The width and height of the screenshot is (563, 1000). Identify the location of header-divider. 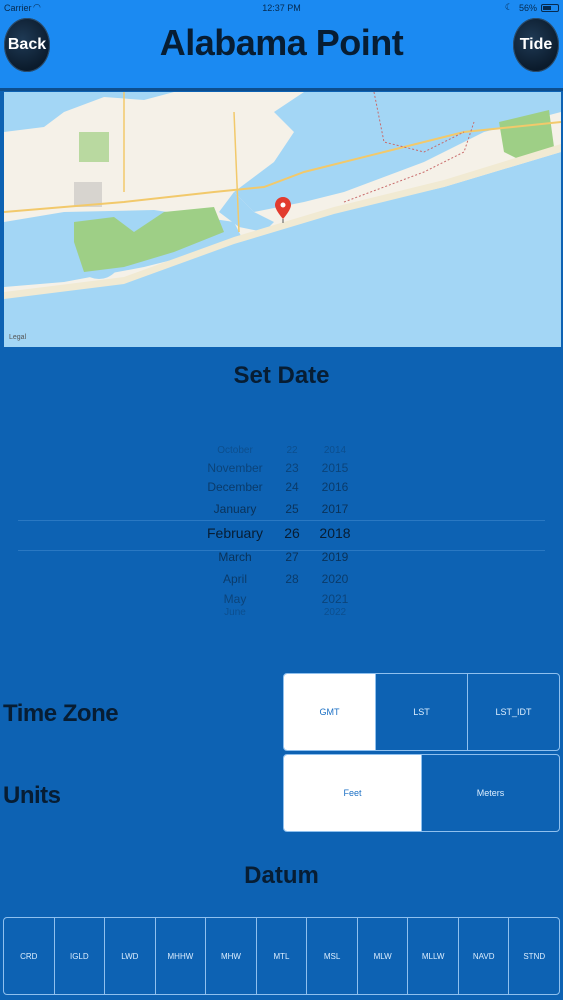
(281, 89).